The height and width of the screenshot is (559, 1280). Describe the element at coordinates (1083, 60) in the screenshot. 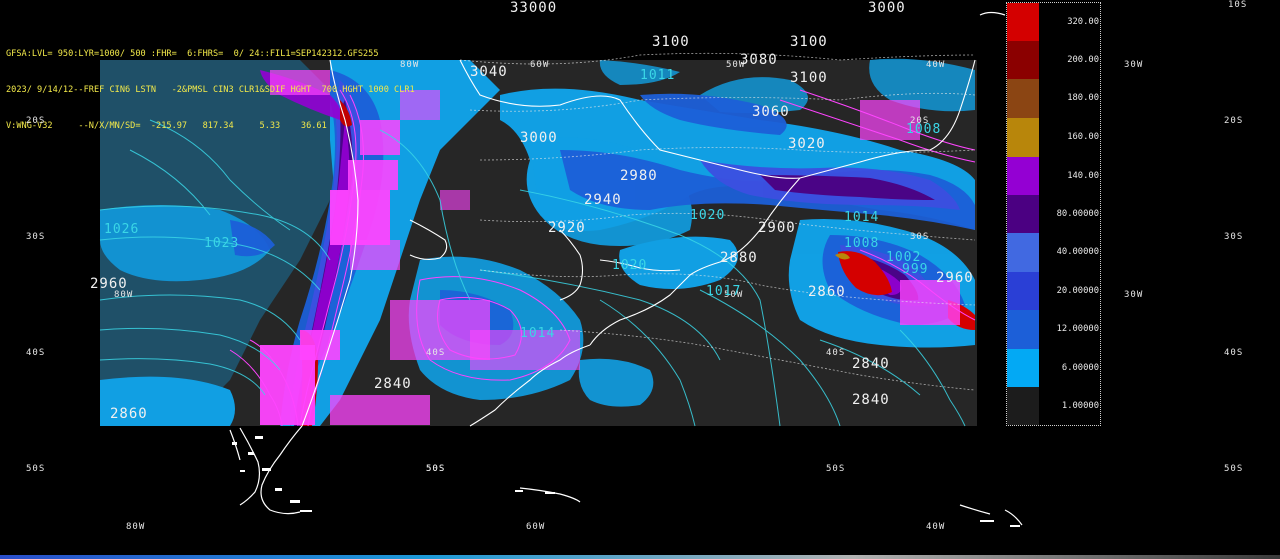

I see `colorbar-label: 200.00` at that location.